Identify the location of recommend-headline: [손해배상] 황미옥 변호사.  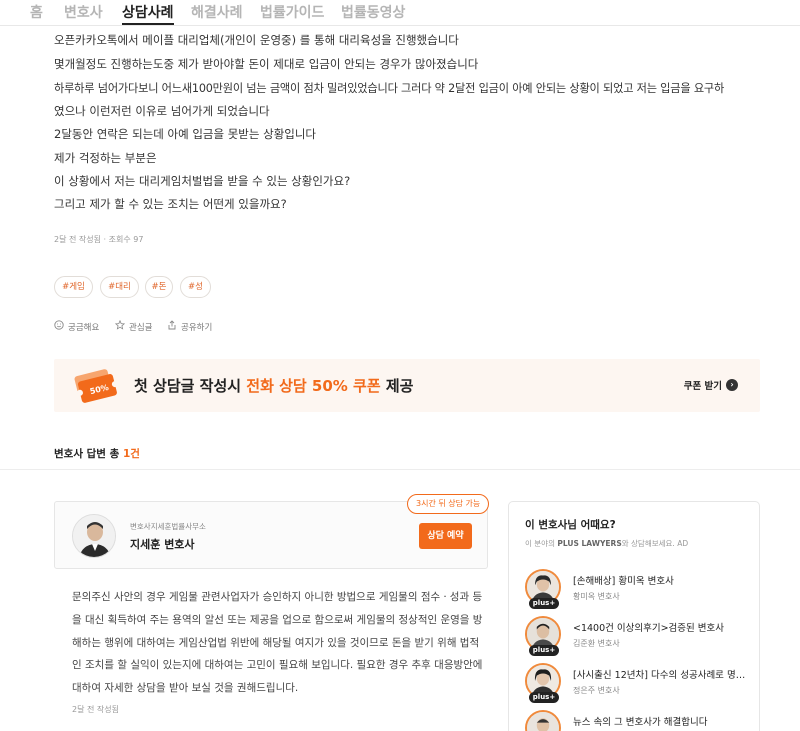
(662, 580).